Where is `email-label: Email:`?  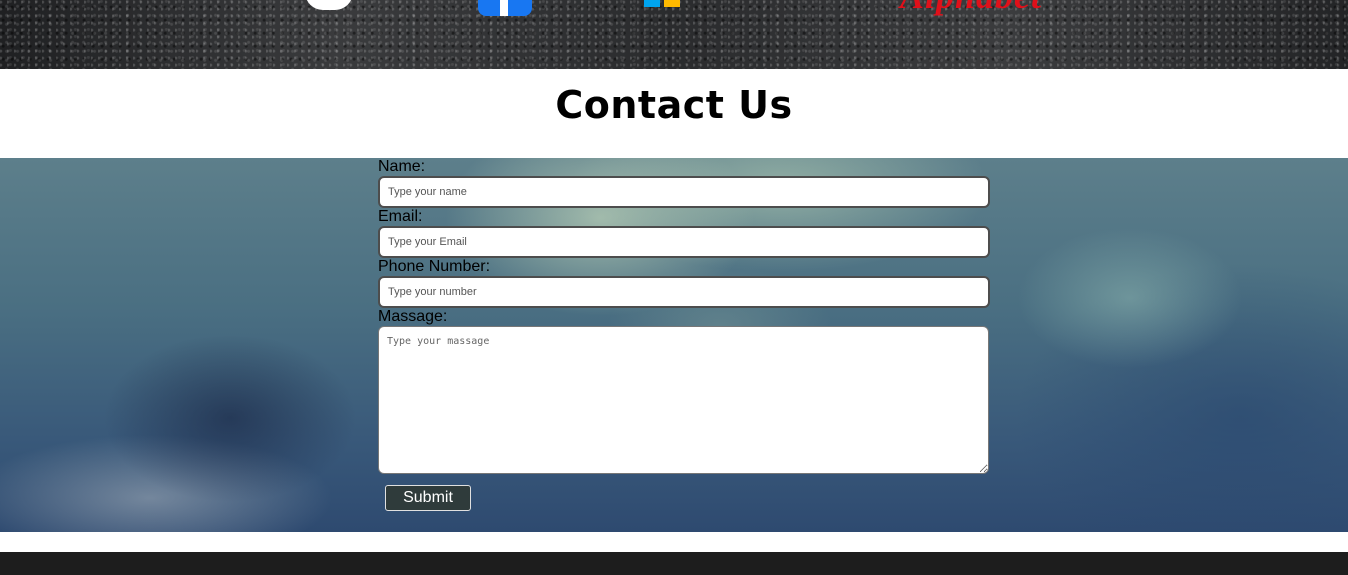 email-label: Email: is located at coordinates (400, 216).